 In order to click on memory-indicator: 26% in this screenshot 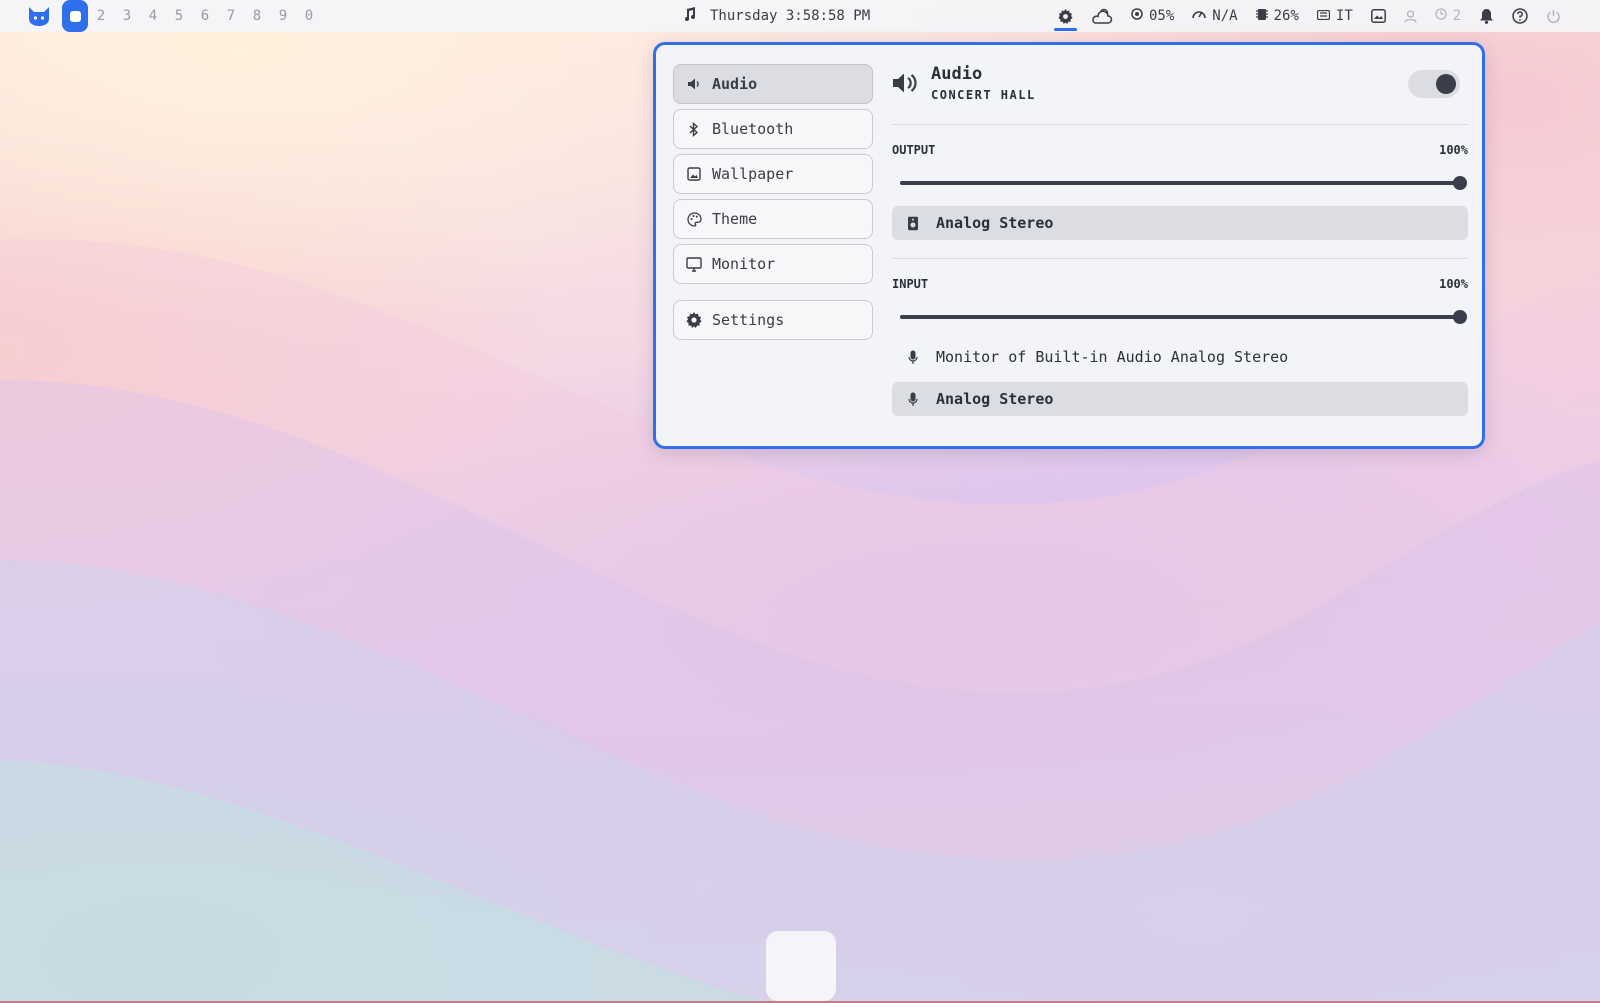, I will do `click(1277, 16)`.